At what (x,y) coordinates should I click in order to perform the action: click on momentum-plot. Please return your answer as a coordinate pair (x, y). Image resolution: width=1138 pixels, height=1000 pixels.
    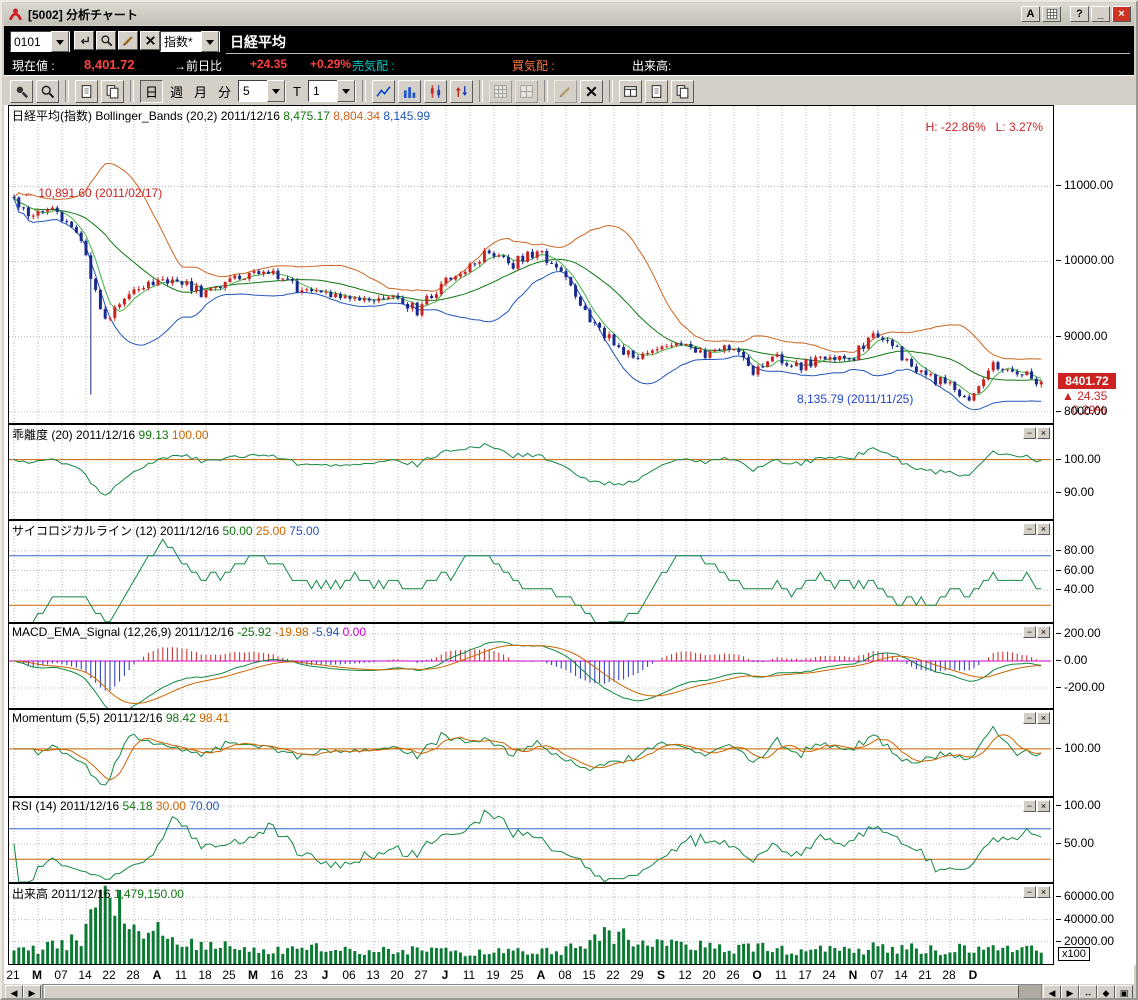
    Looking at the image, I should click on (530, 753).